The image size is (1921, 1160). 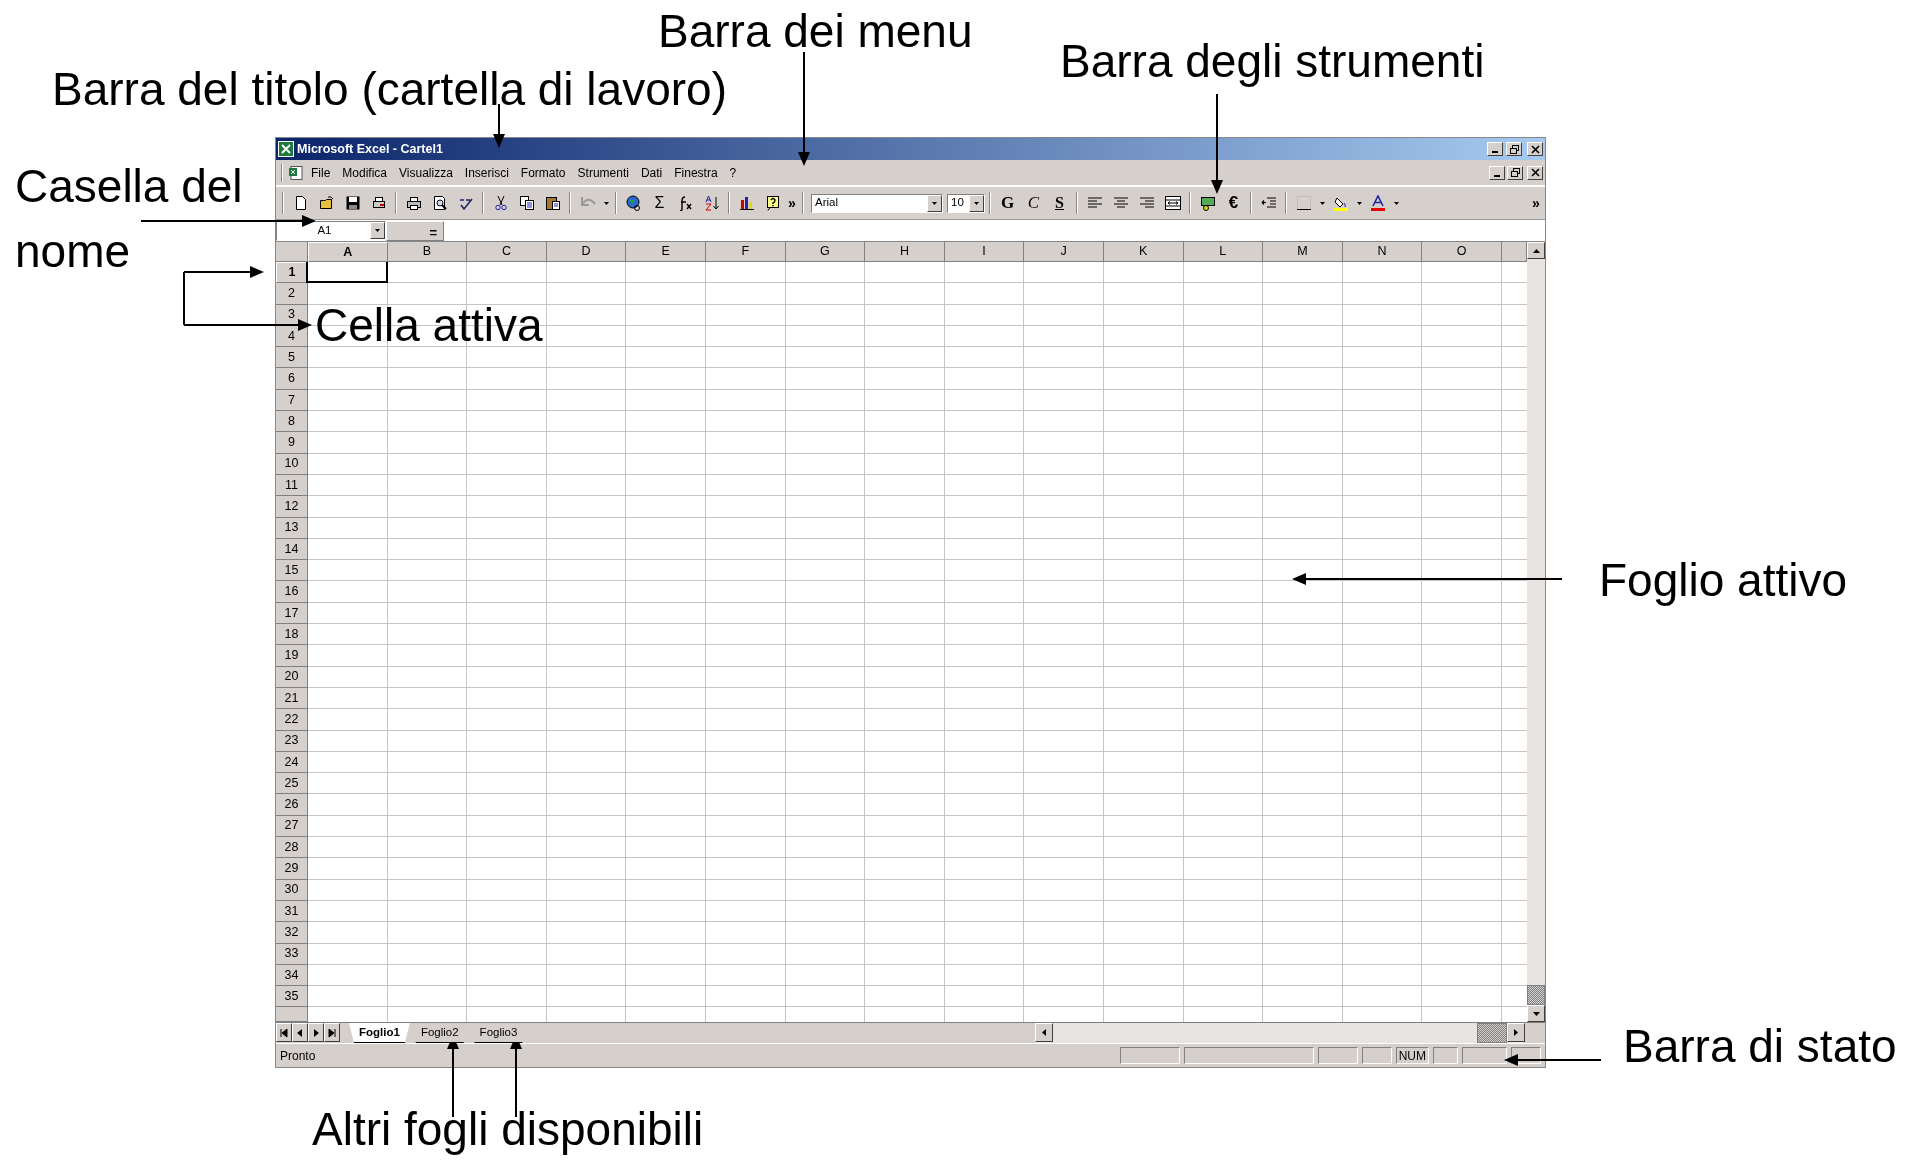 I want to click on font-color-icon, so click(x=1377, y=203).